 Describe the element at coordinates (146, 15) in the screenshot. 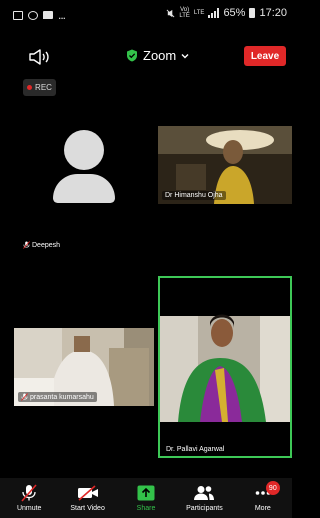

I see `status-bar: ... Vo) LTE LTE 65% 17:20` at that location.